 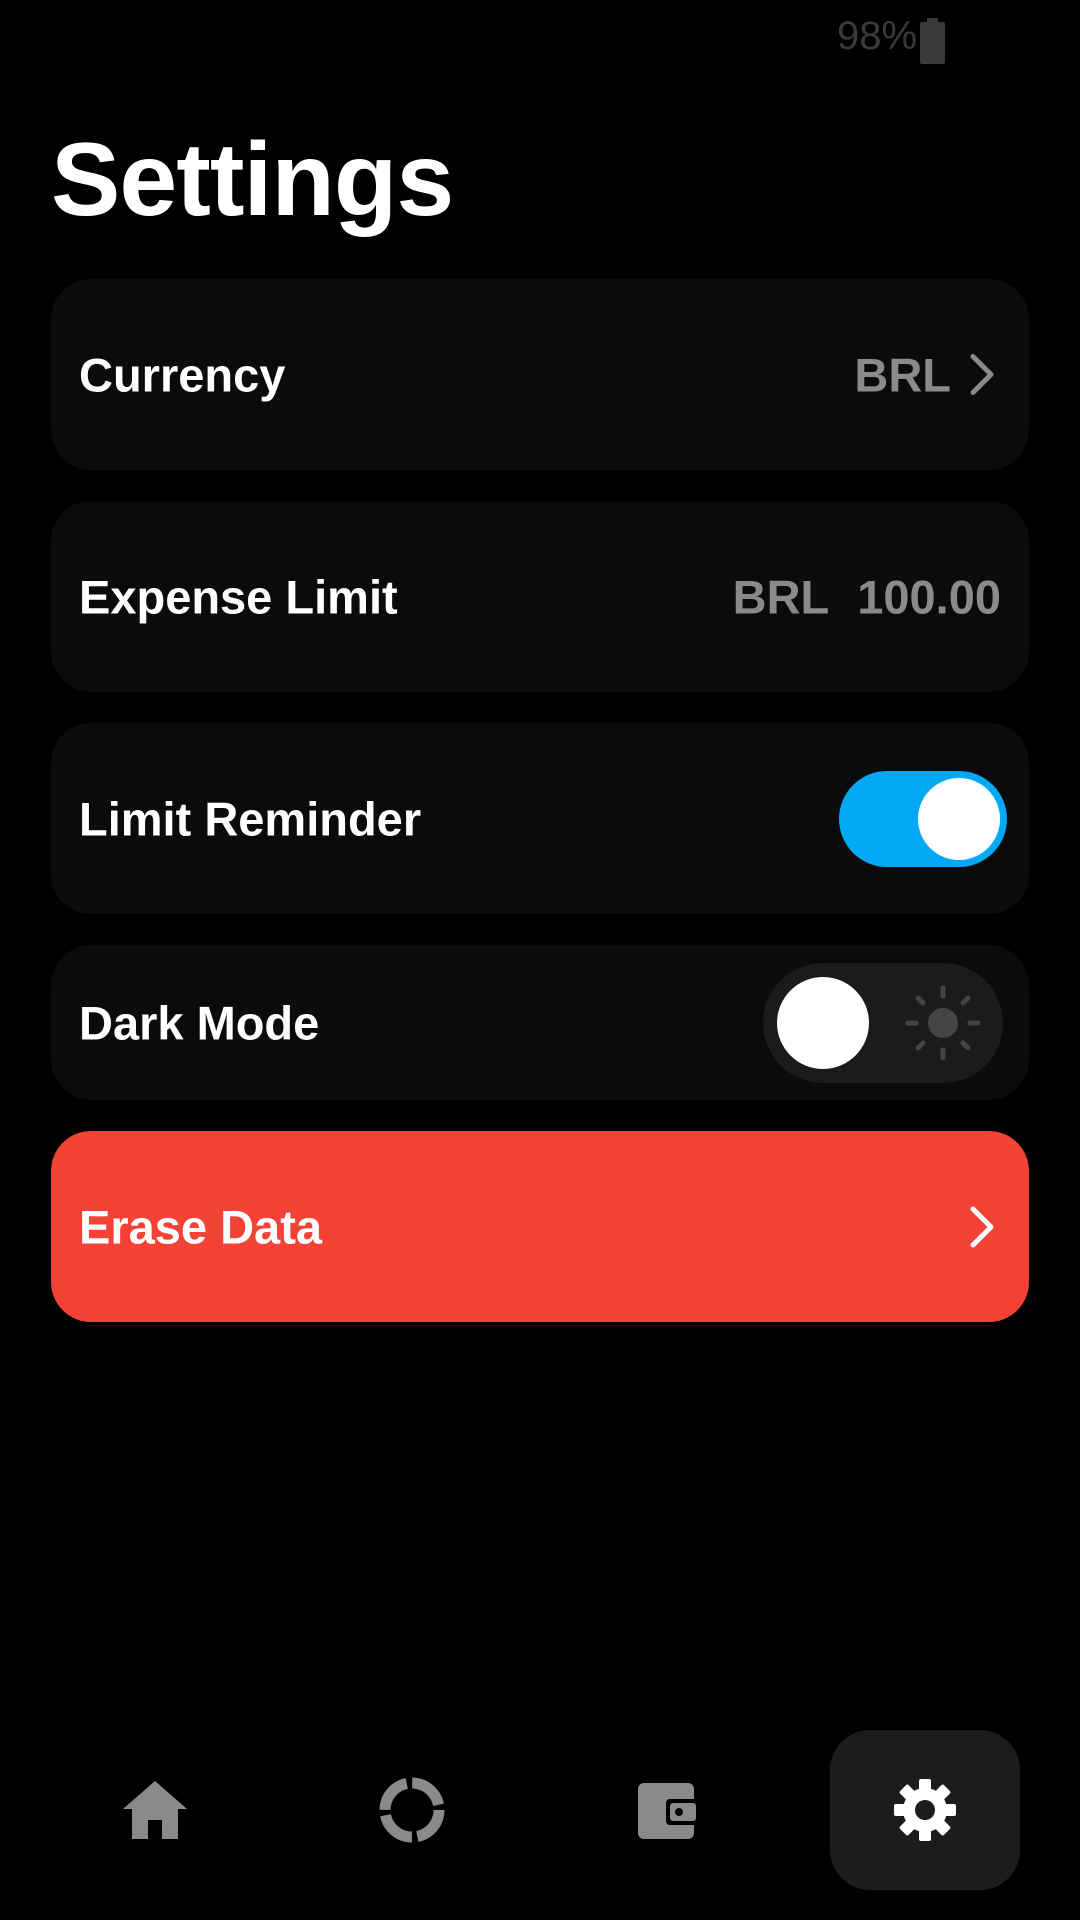 I want to click on battery-percent: 98%, so click(x=877, y=36).